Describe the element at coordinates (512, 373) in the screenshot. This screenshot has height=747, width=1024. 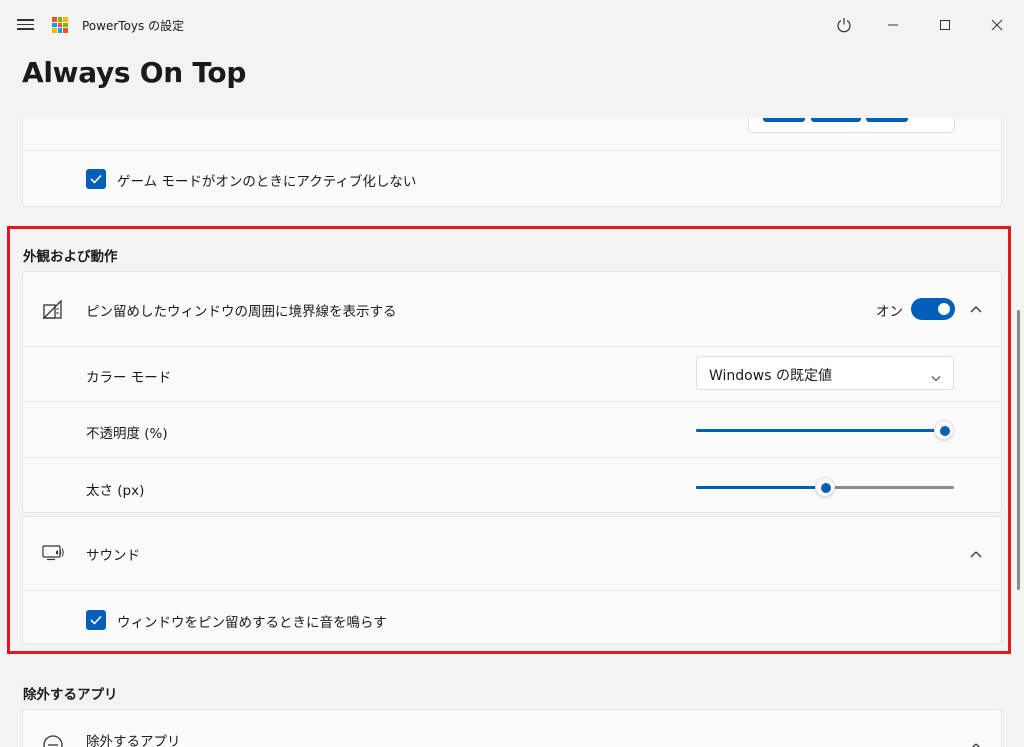
I see `color-mode-row: カラー モード Windows の既定値` at that location.